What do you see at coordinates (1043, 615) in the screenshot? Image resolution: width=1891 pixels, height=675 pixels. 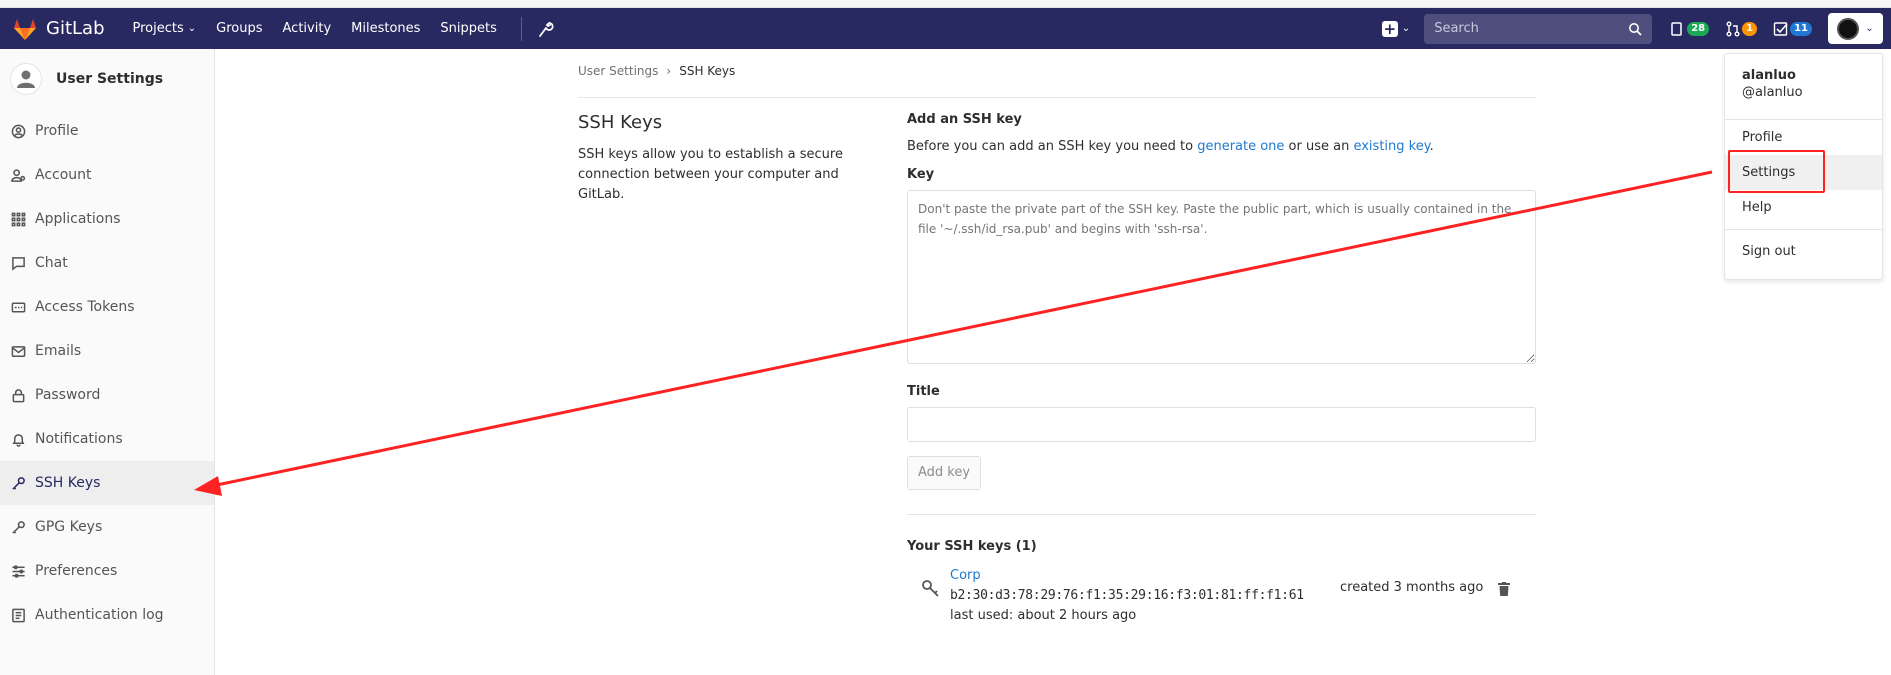 I see `ssh-key-last-used: last used: about 2 hours ago` at bounding box center [1043, 615].